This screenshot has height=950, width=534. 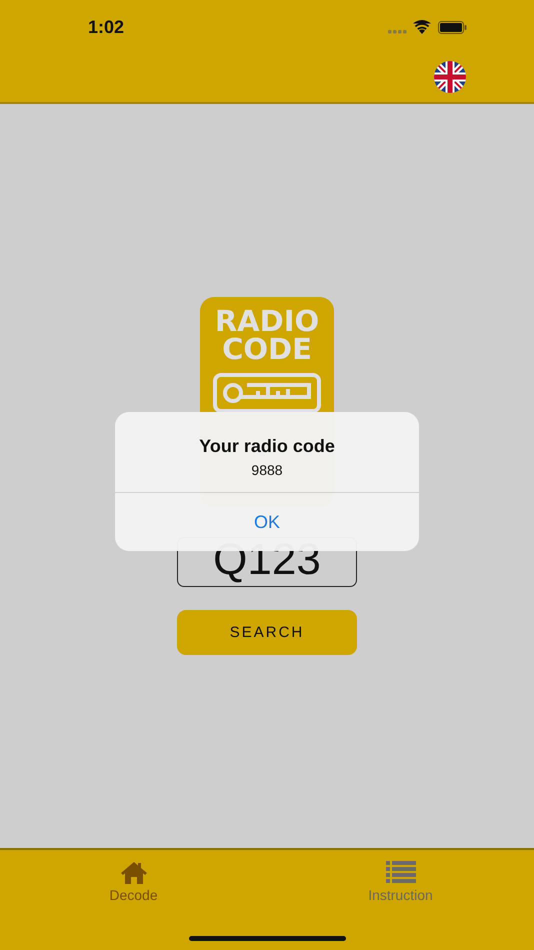 What do you see at coordinates (401, 873) in the screenshot?
I see `list-icon` at bounding box center [401, 873].